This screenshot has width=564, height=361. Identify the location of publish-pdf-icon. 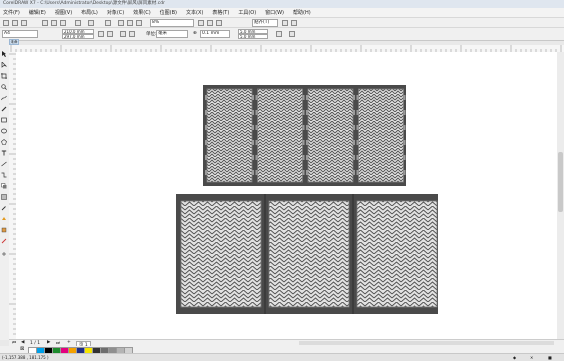
(139, 23).